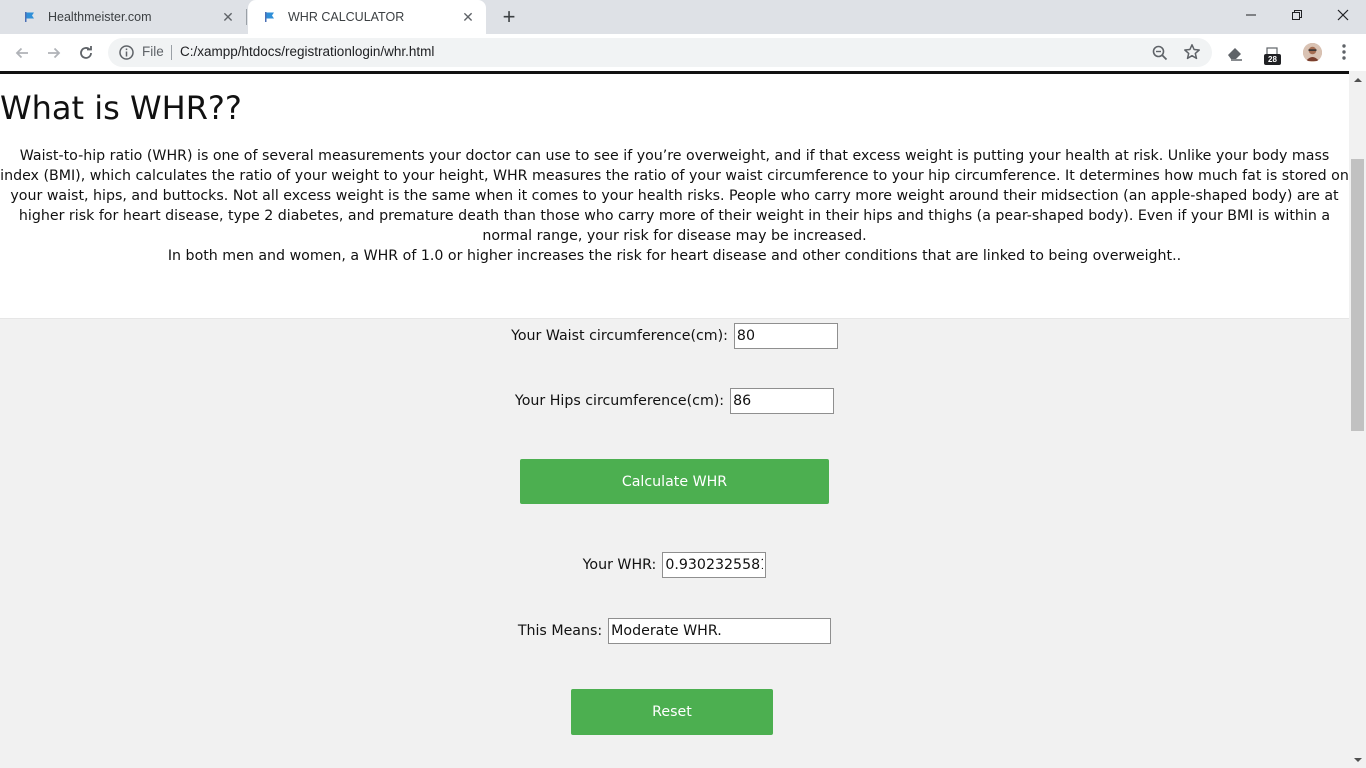 The image size is (1366, 768). What do you see at coordinates (683, 17) in the screenshot?
I see `tab-strip: Healthmeister.com ✕ WHR CALCULATOR ✕ +` at bounding box center [683, 17].